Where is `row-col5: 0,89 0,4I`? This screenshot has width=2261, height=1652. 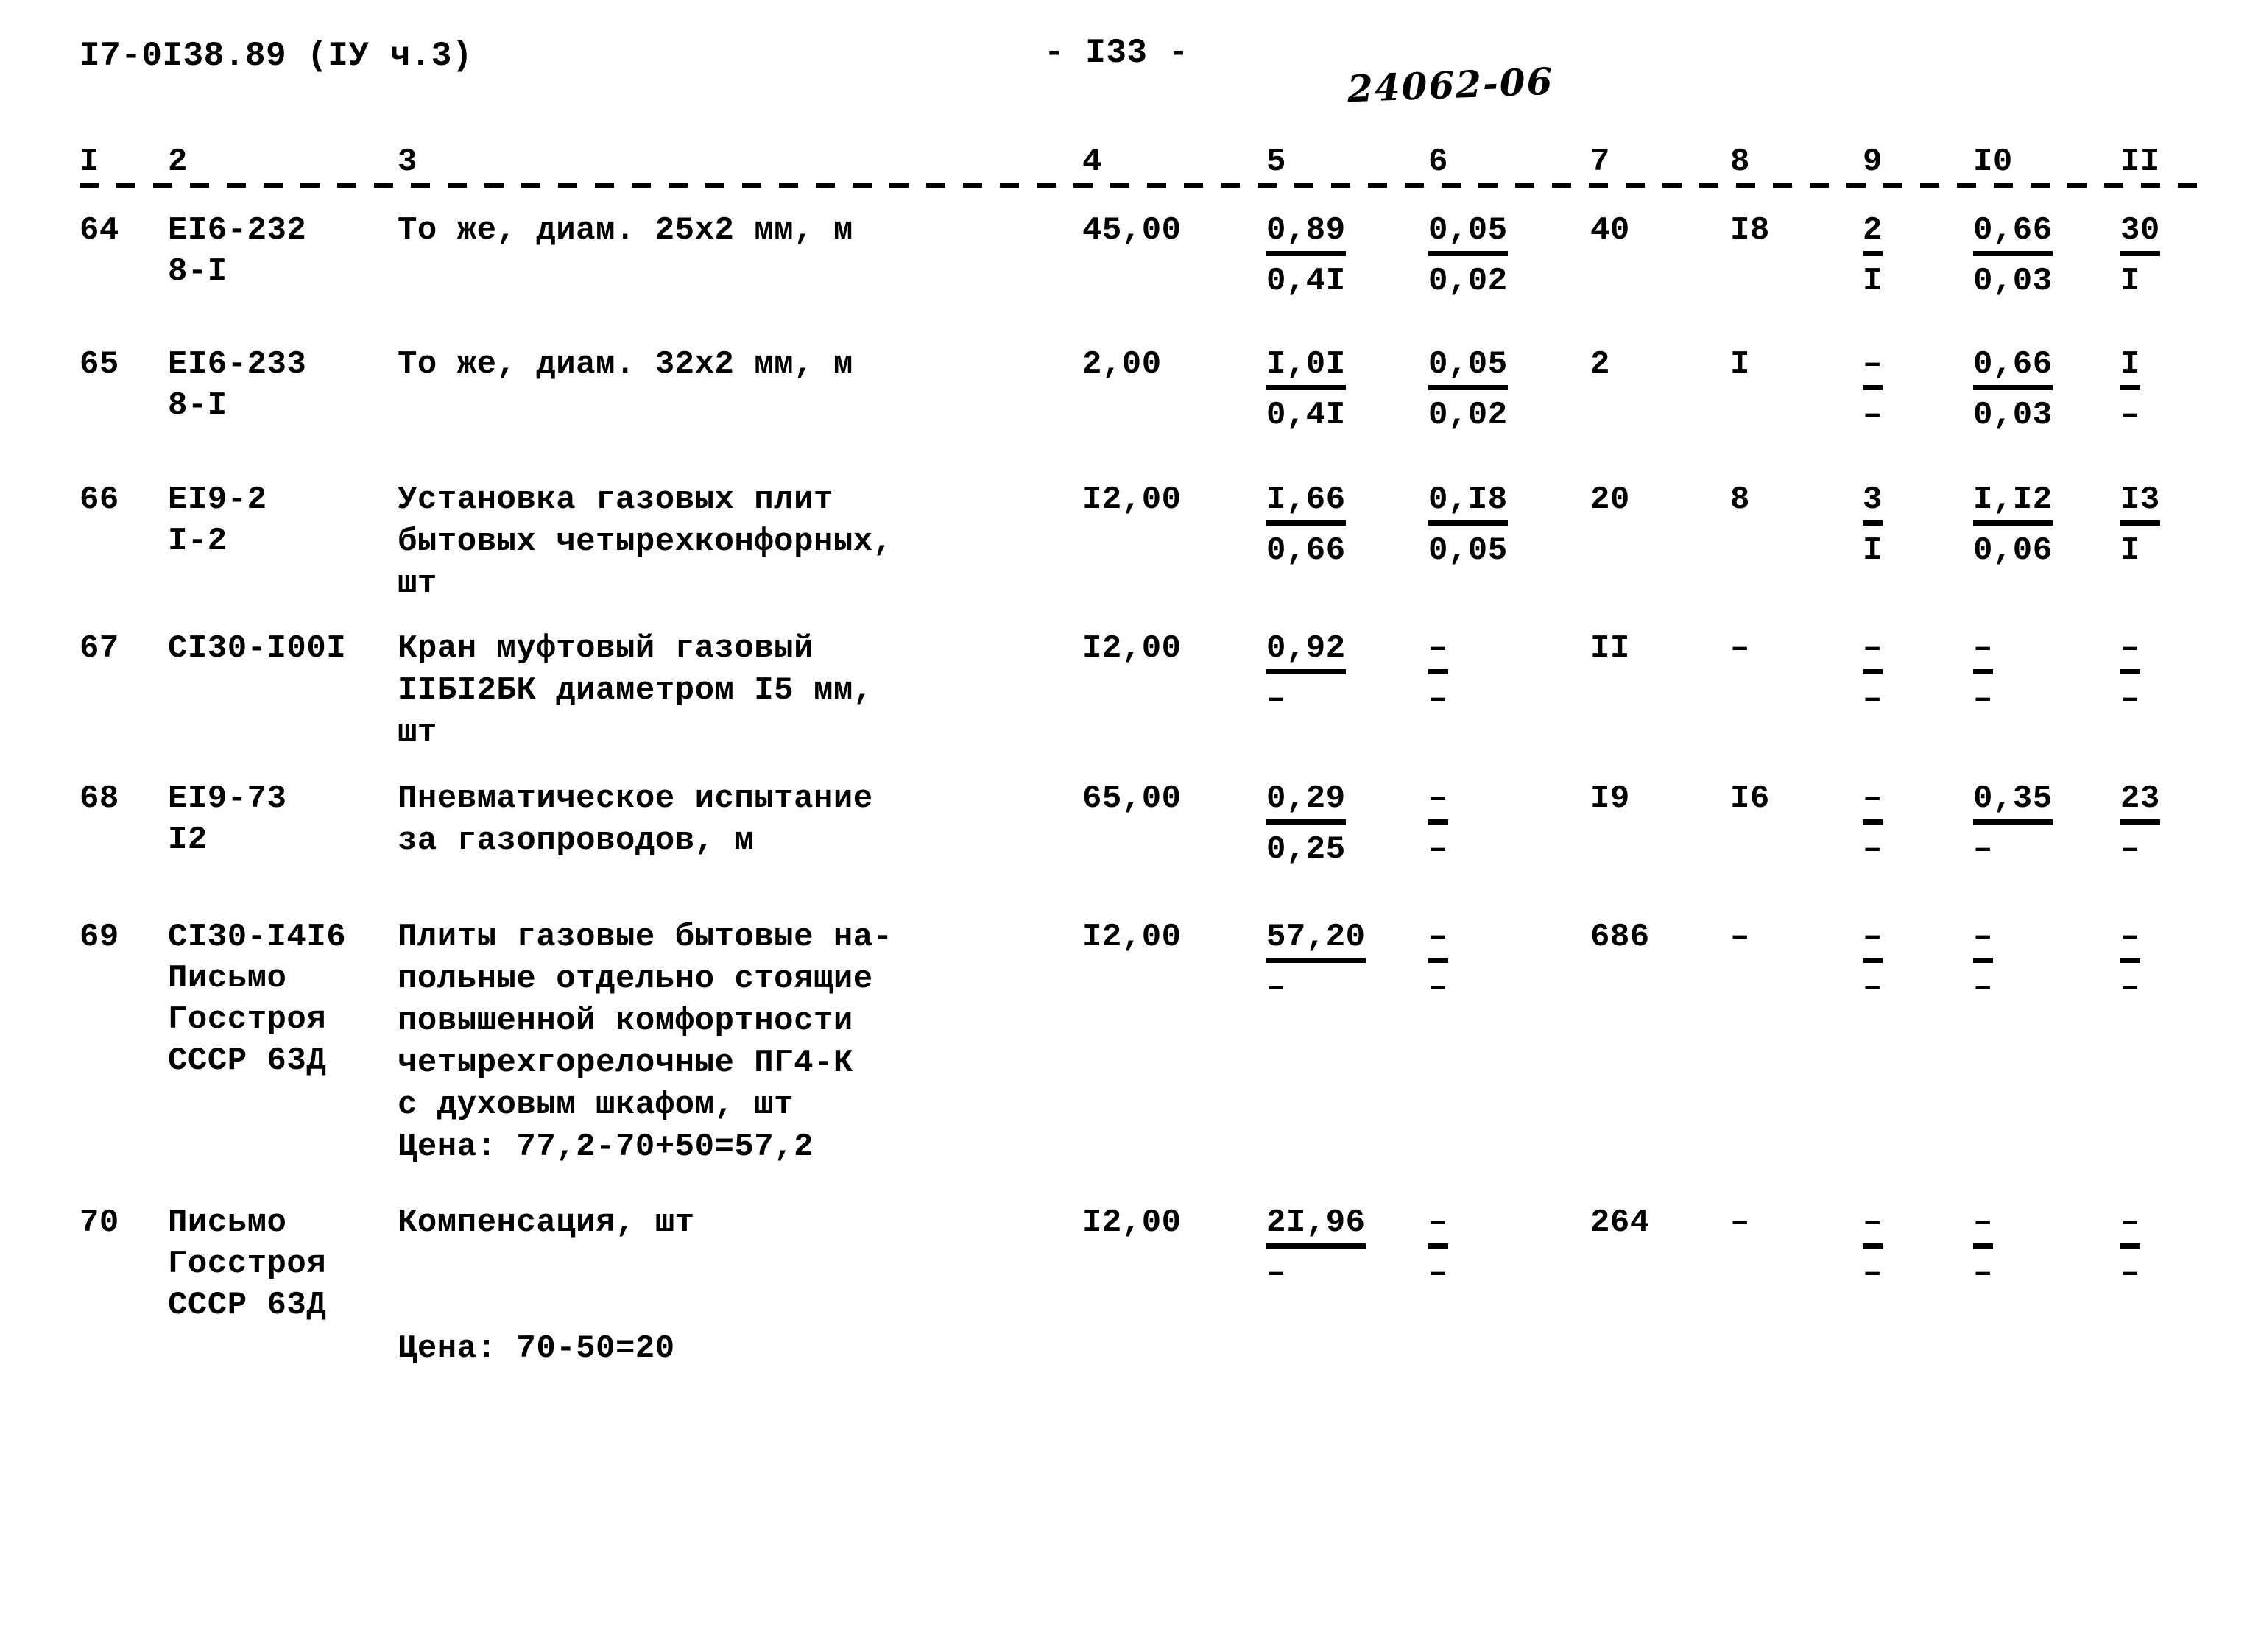 row-col5: 0,89 0,4I is located at coordinates (1306, 256).